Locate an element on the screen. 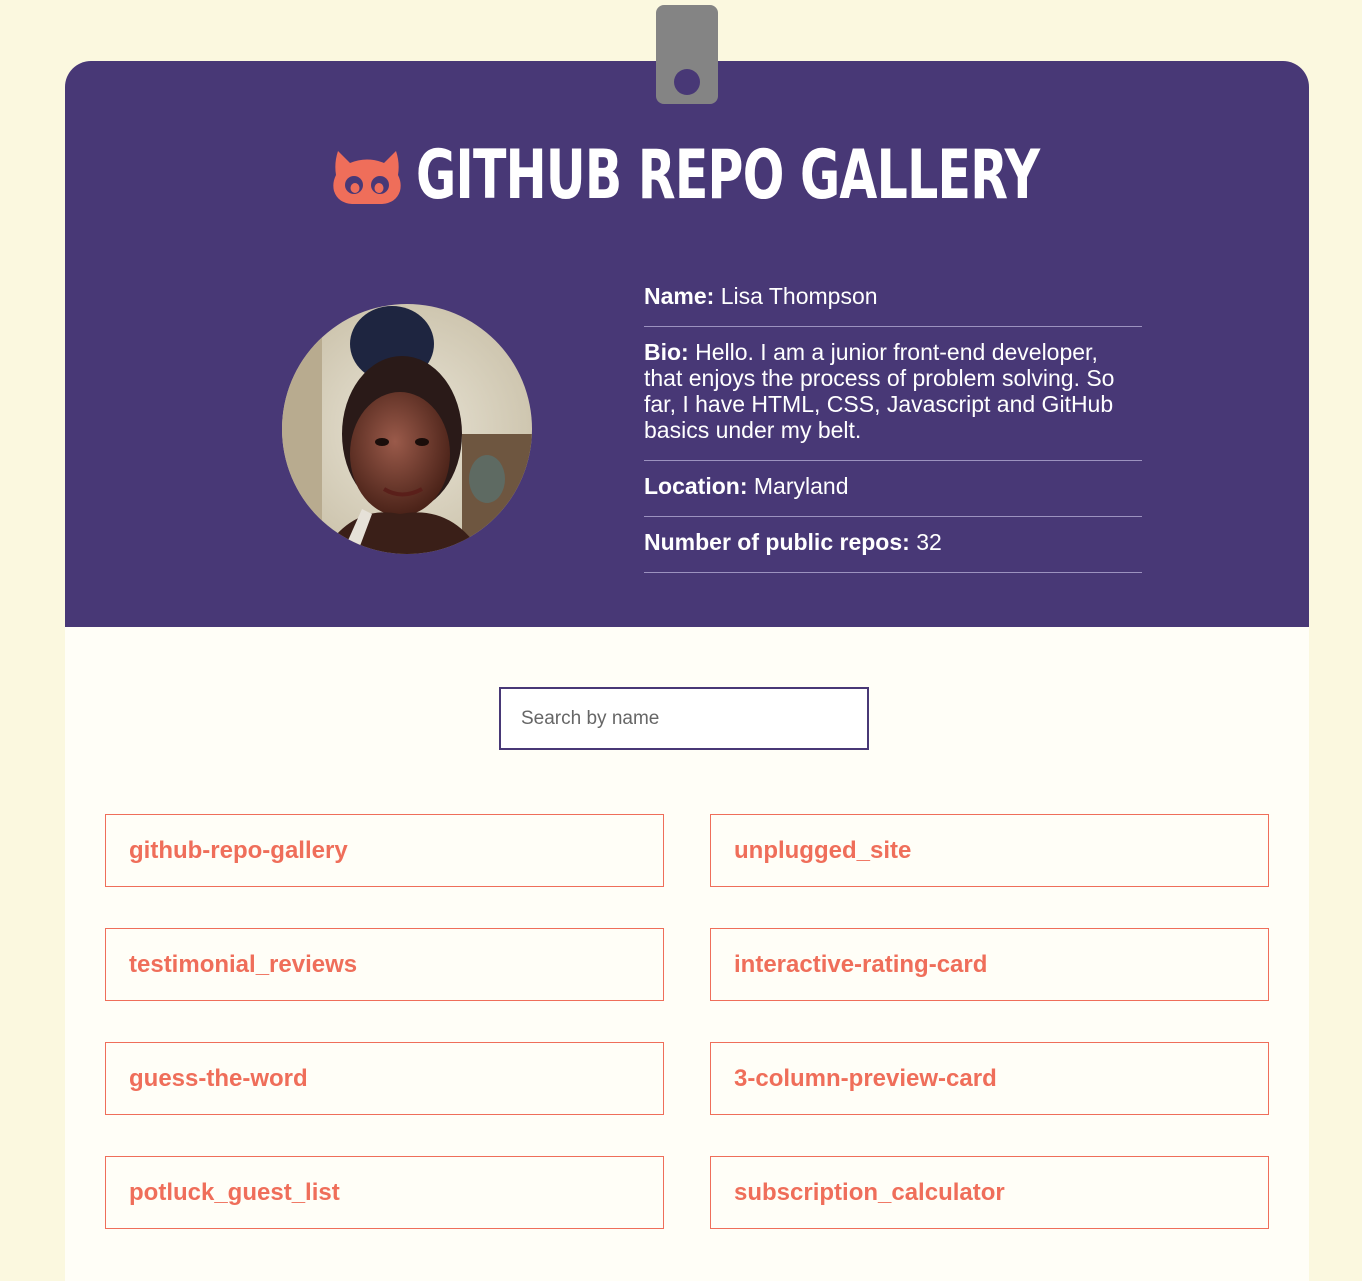 The height and width of the screenshot is (1281, 1362). repo-item: testimonial_reviews is located at coordinates (384, 964).